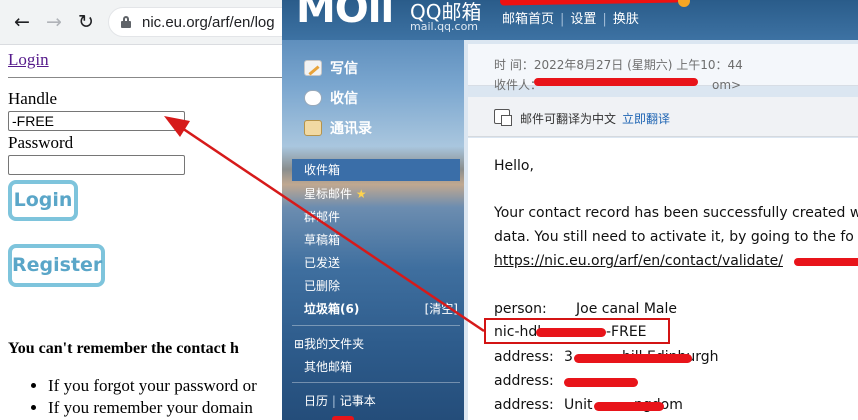 The image size is (858, 420). What do you see at coordinates (152, 386) in the screenshot?
I see `list-item: If you forgot your password or` at bounding box center [152, 386].